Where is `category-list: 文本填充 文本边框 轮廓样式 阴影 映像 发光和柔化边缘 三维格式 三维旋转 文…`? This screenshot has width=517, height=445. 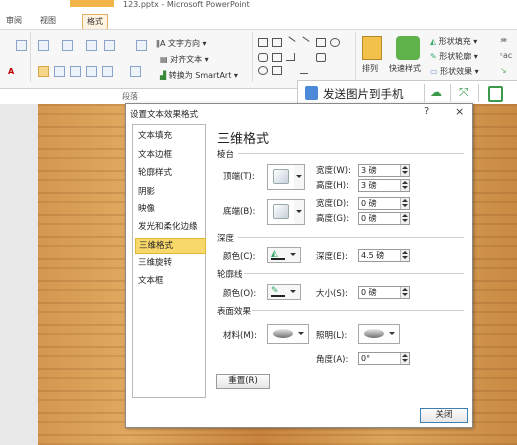
category-list: 文本填充 文本边框 轮廓样式 阴影 映像 发光和柔化边缘 三维格式 三维旋转 文… is located at coordinates (169, 261).